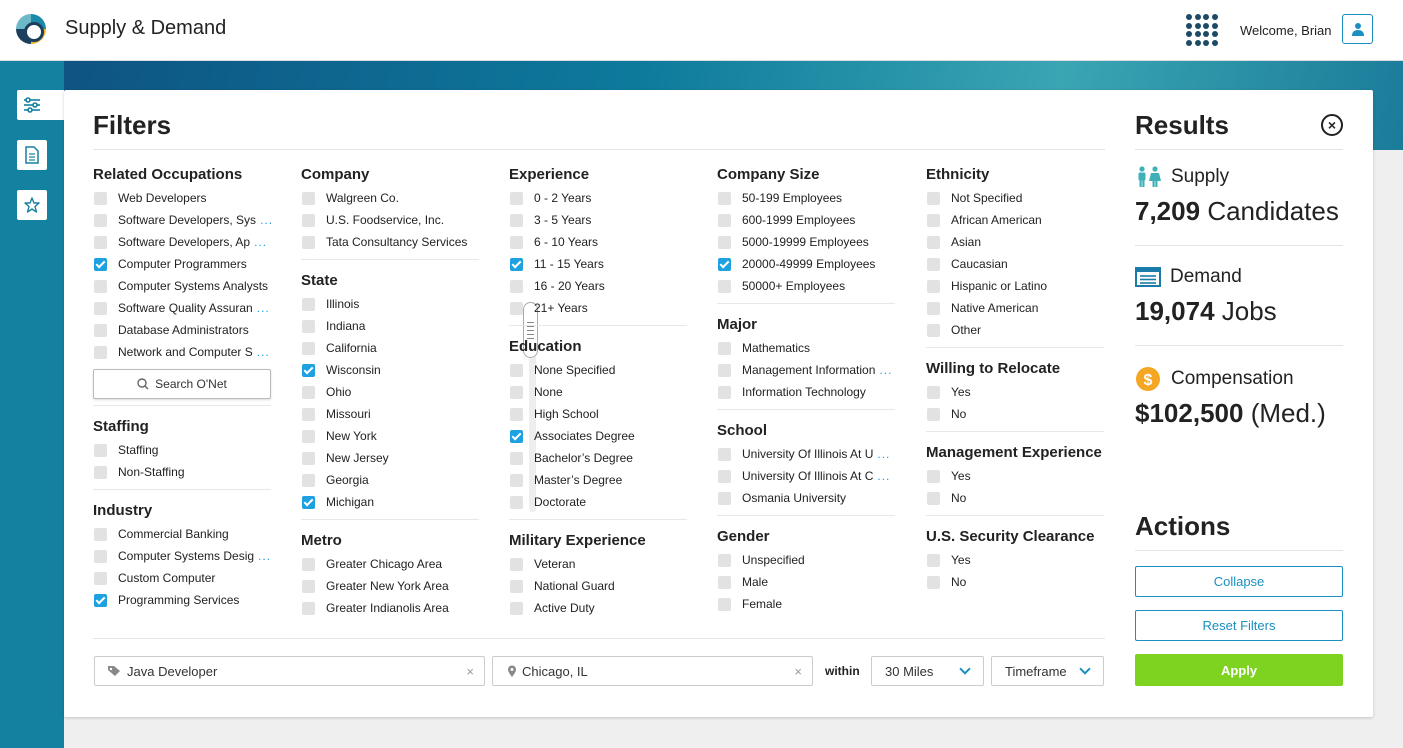  I want to click on state-option: Wisconsin, so click(391, 370).